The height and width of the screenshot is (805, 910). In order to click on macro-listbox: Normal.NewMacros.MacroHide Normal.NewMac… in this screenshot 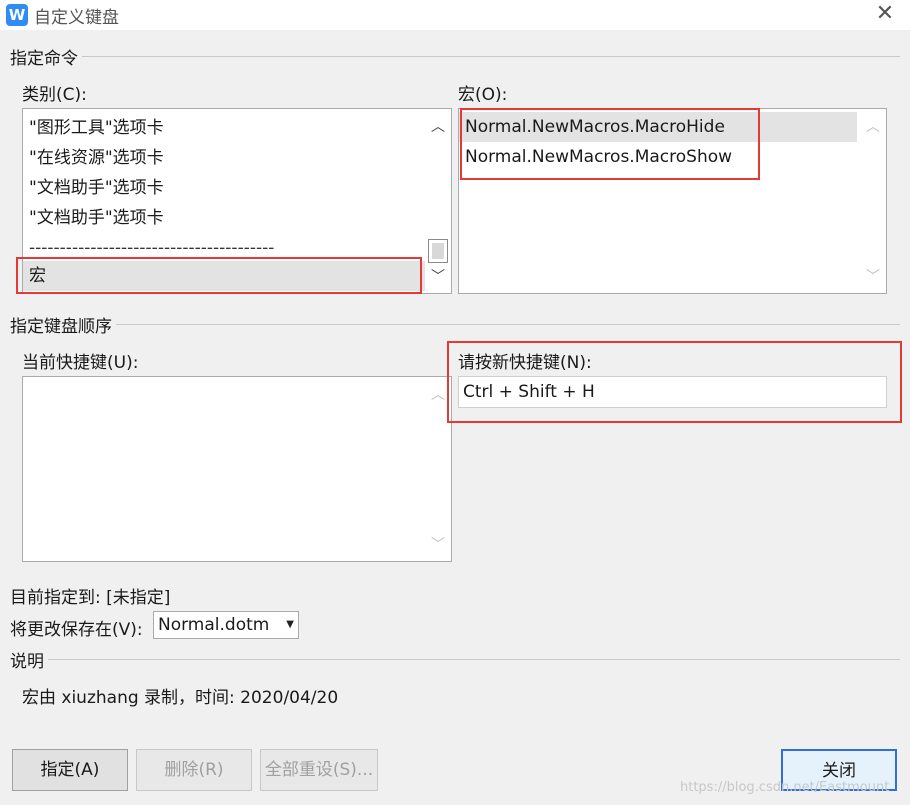, I will do `click(672, 201)`.